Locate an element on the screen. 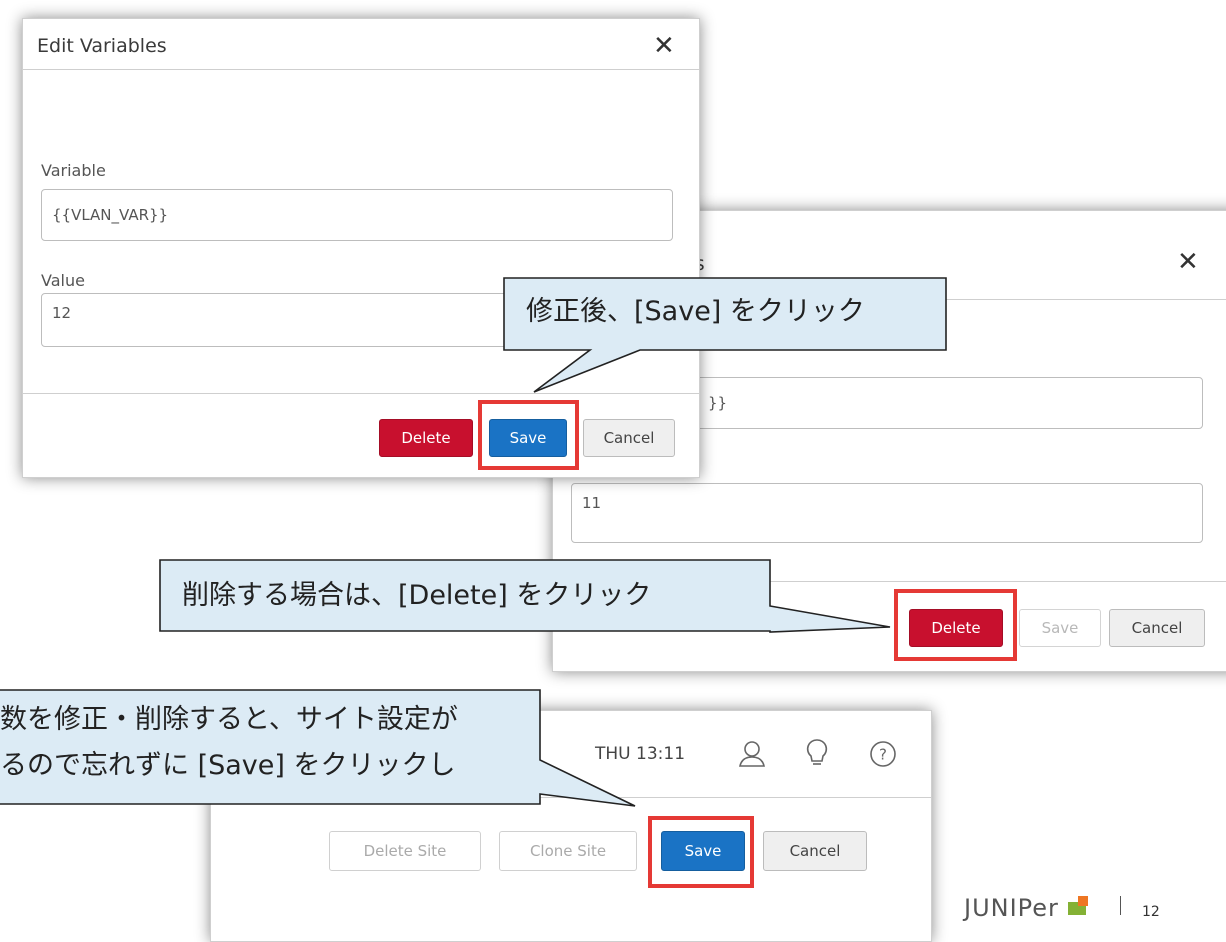 Image resolution: width=1226 pixels, height=942 pixels. page-number: 12 is located at coordinates (1151, 912).